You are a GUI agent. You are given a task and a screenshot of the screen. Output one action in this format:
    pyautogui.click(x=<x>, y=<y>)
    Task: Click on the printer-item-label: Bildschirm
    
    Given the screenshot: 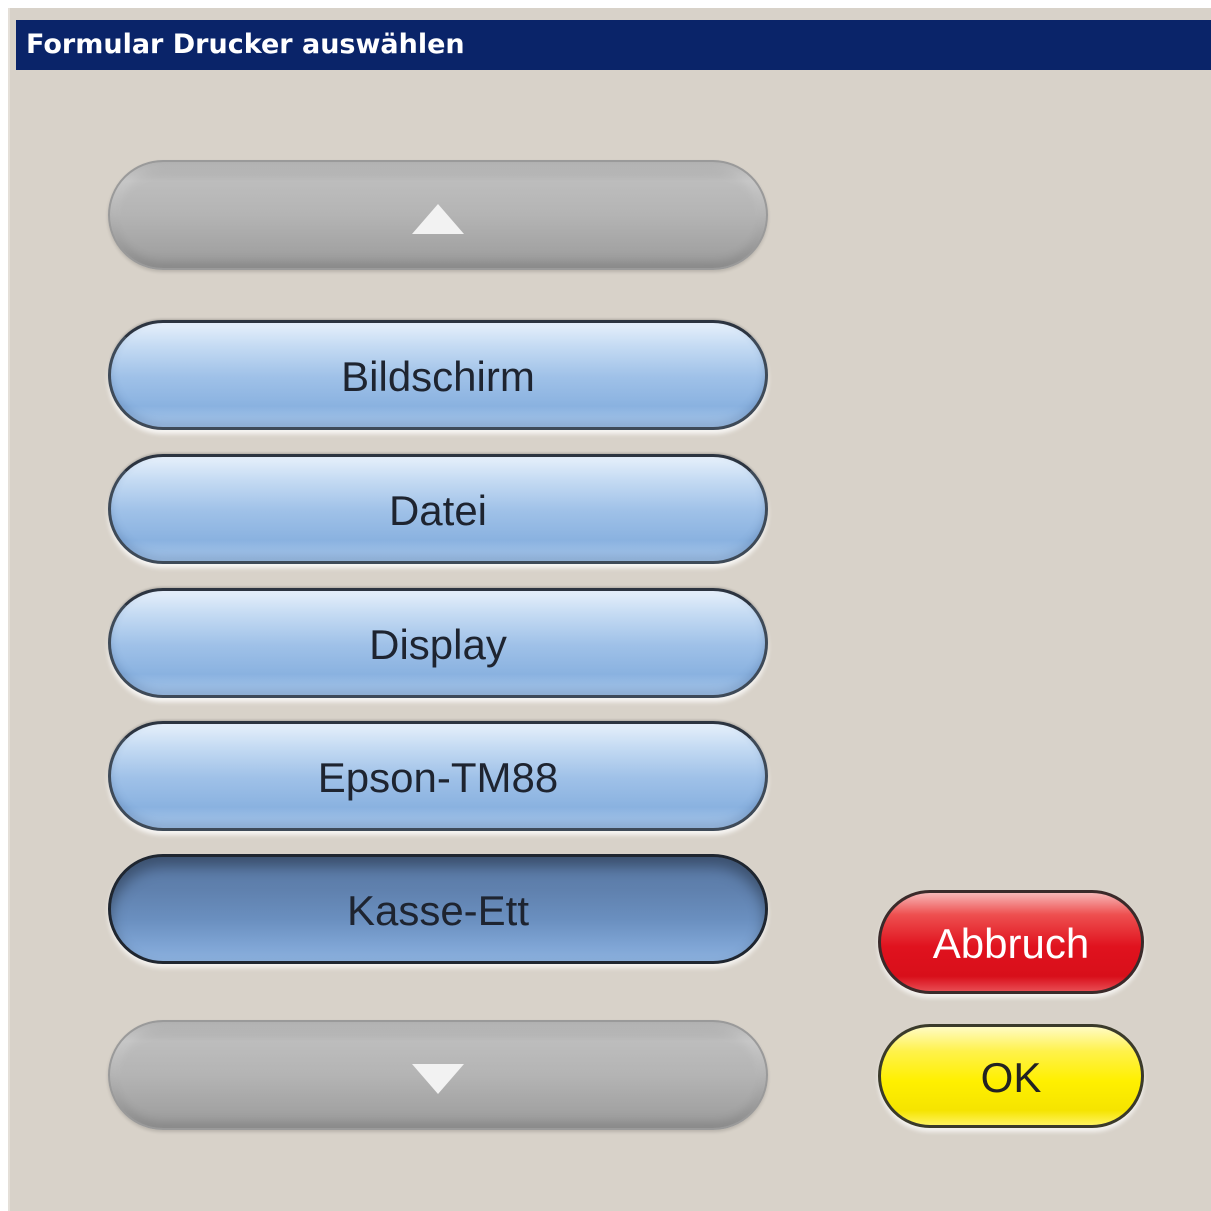 What is the action you would take?
    pyautogui.click(x=438, y=376)
    